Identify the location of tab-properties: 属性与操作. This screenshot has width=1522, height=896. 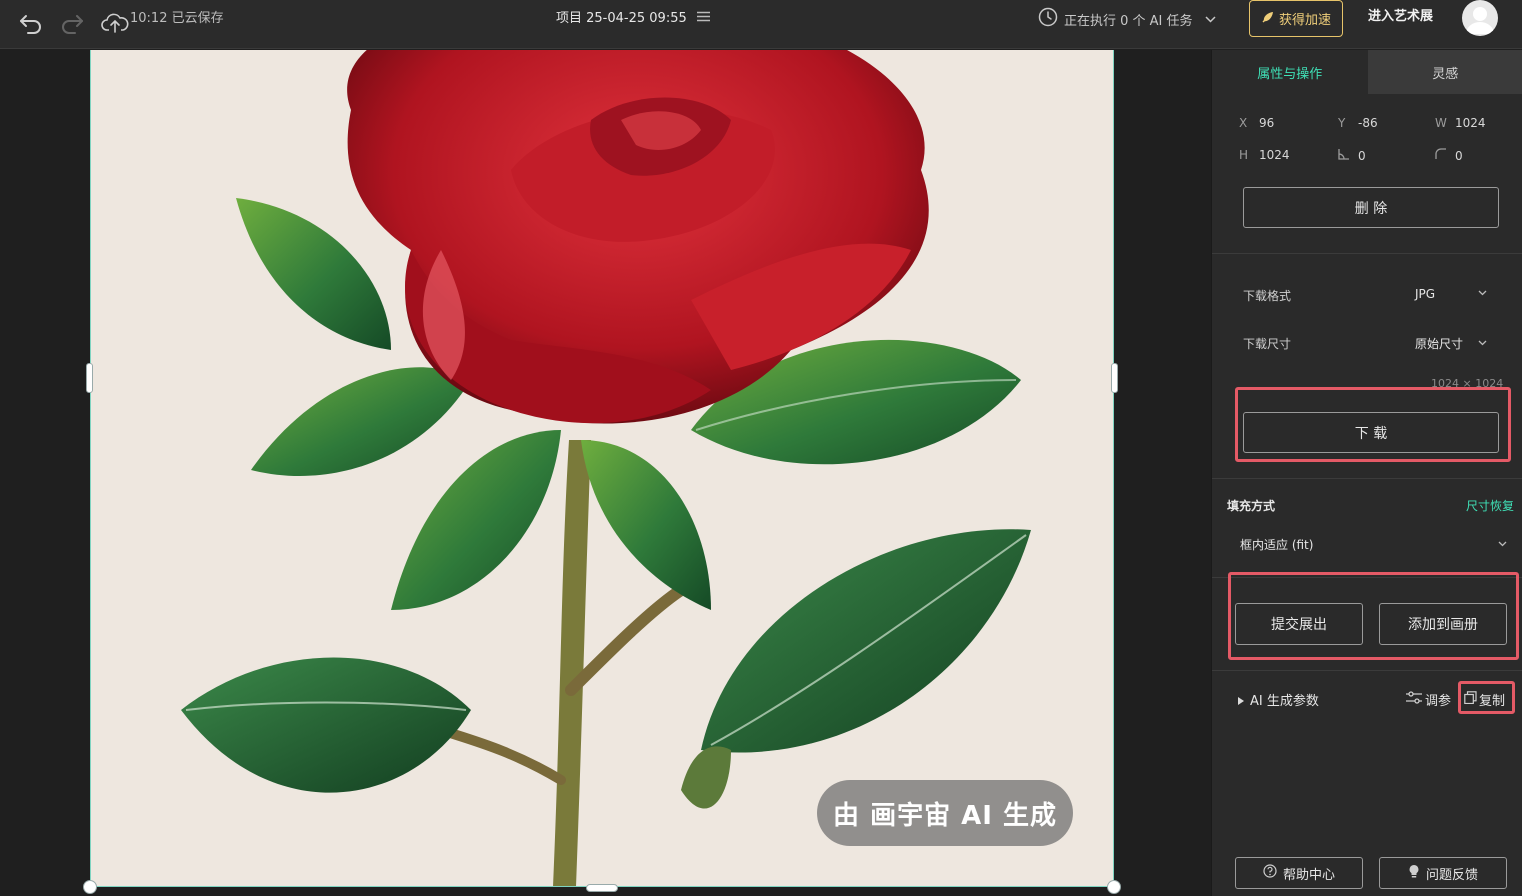
(1290, 72).